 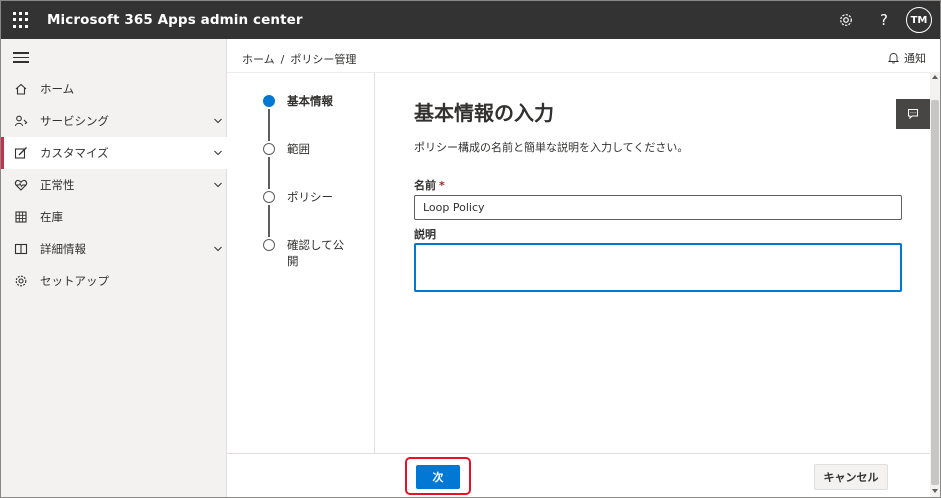 What do you see at coordinates (114, 185) in the screenshot?
I see `sidebar-item-health: 正常性` at bounding box center [114, 185].